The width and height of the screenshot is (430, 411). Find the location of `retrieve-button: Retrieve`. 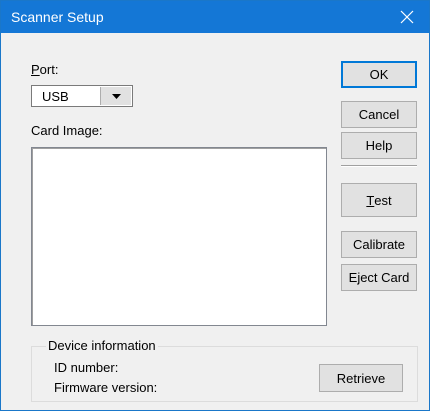

retrieve-button: Retrieve is located at coordinates (361, 378).